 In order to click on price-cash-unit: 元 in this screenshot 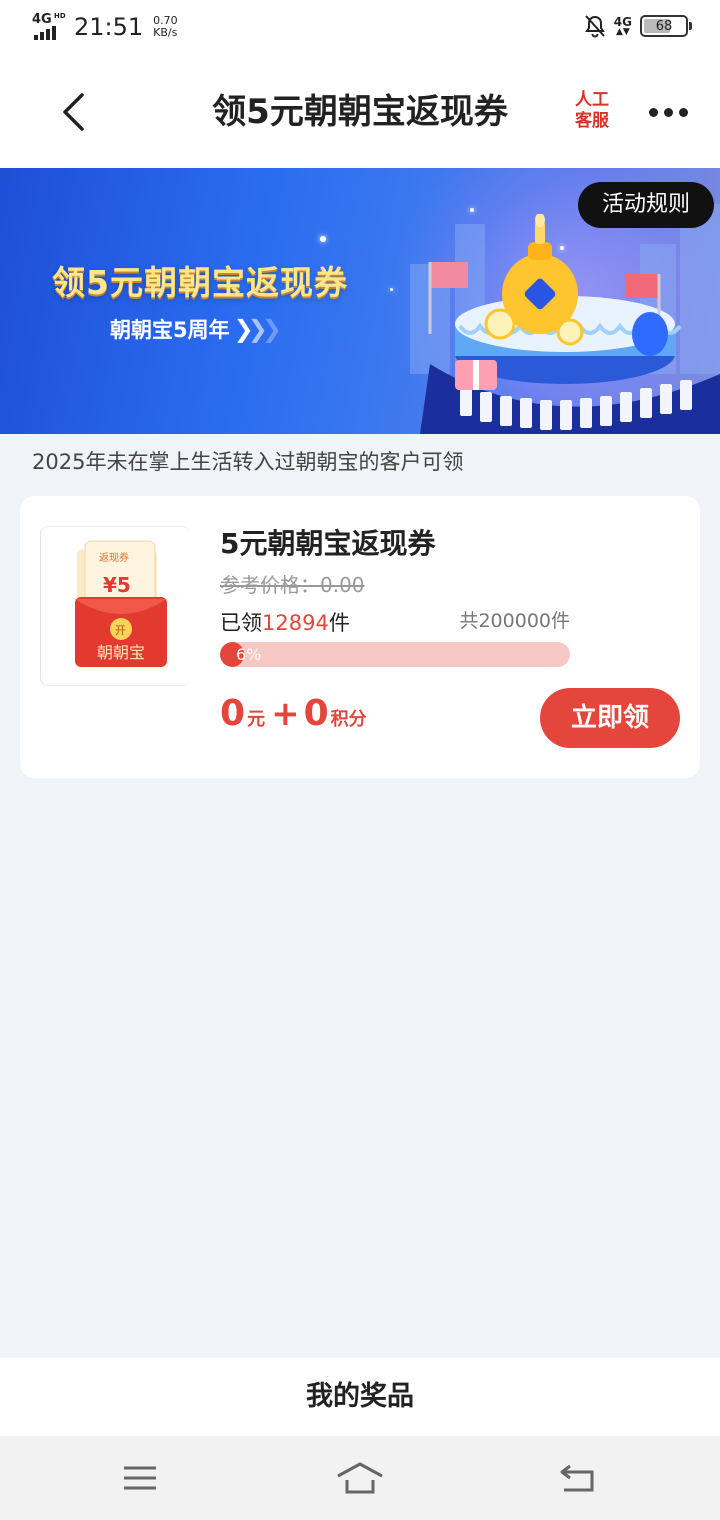, I will do `click(256, 719)`.